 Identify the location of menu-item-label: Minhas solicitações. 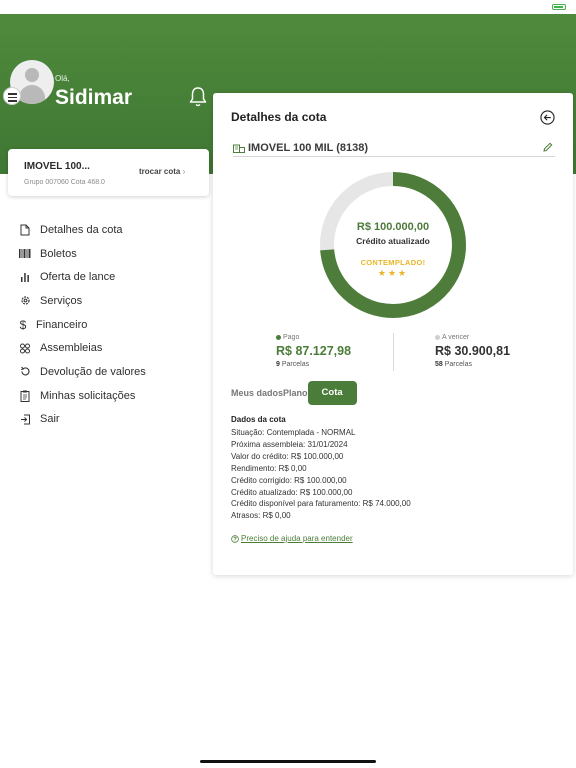
(88, 395).